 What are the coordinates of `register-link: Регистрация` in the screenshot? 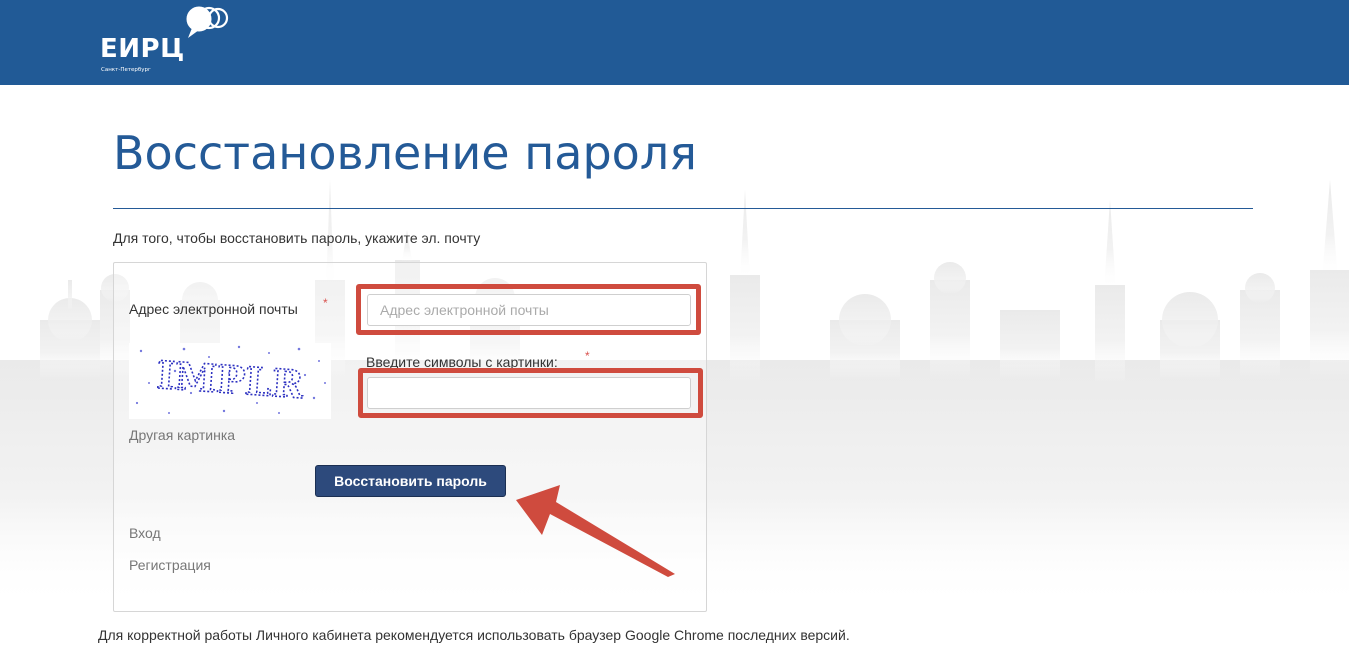 It's located at (170, 565).